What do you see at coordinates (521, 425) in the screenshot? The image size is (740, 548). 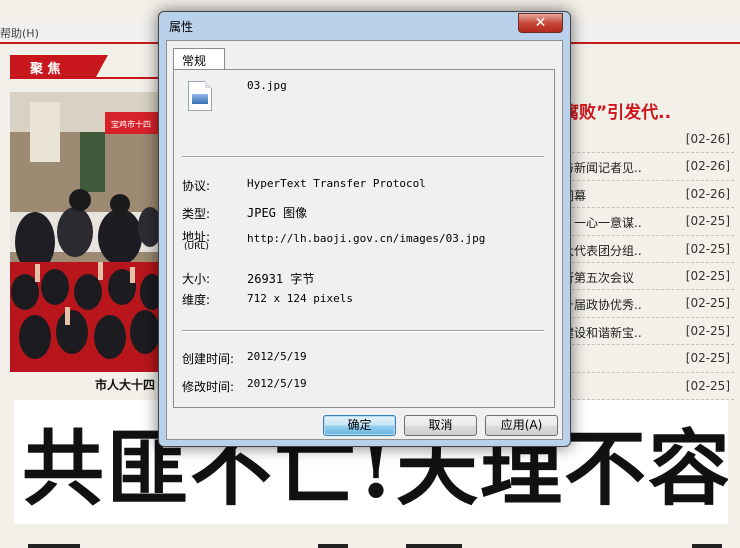 I see `apply-button: 应用(A)` at bounding box center [521, 425].